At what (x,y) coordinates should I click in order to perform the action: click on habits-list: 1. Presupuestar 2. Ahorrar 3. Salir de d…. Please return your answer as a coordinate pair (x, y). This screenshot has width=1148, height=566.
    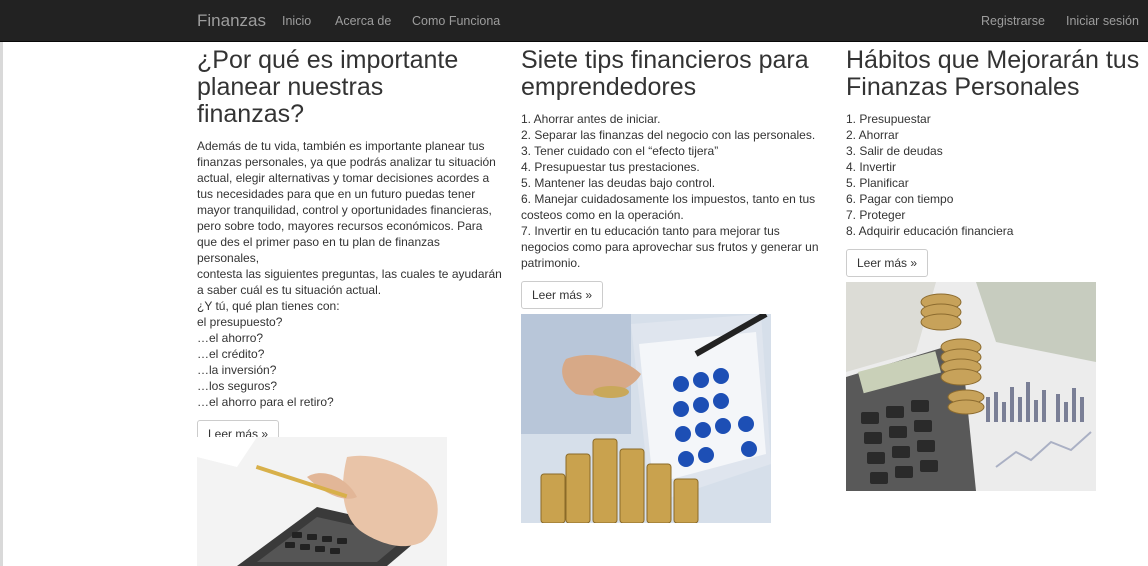
    Looking at the image, I should click on (996, 175).